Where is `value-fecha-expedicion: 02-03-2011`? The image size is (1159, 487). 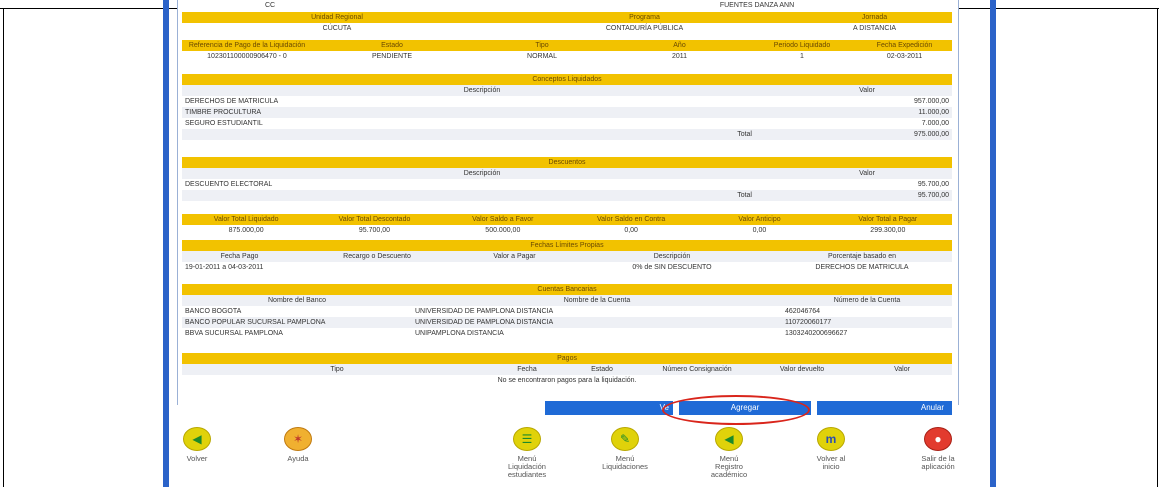
value-fecha-expedicion: 02-03-2011 is located at coordinates (904, 56).